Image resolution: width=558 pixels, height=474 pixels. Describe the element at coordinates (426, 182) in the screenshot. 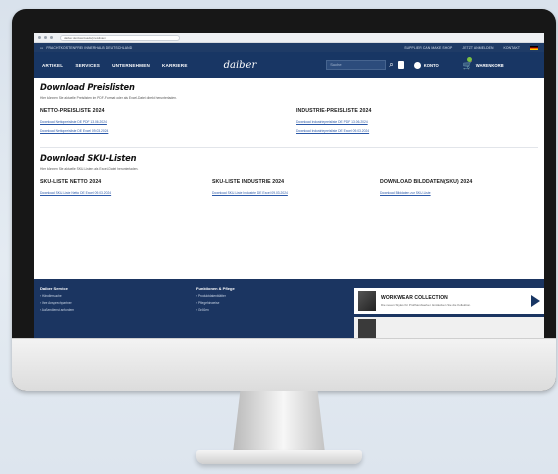

I see `bilddaten-heading: DOWNLOAD BILDDATEN(SKU) 2024` at that location.